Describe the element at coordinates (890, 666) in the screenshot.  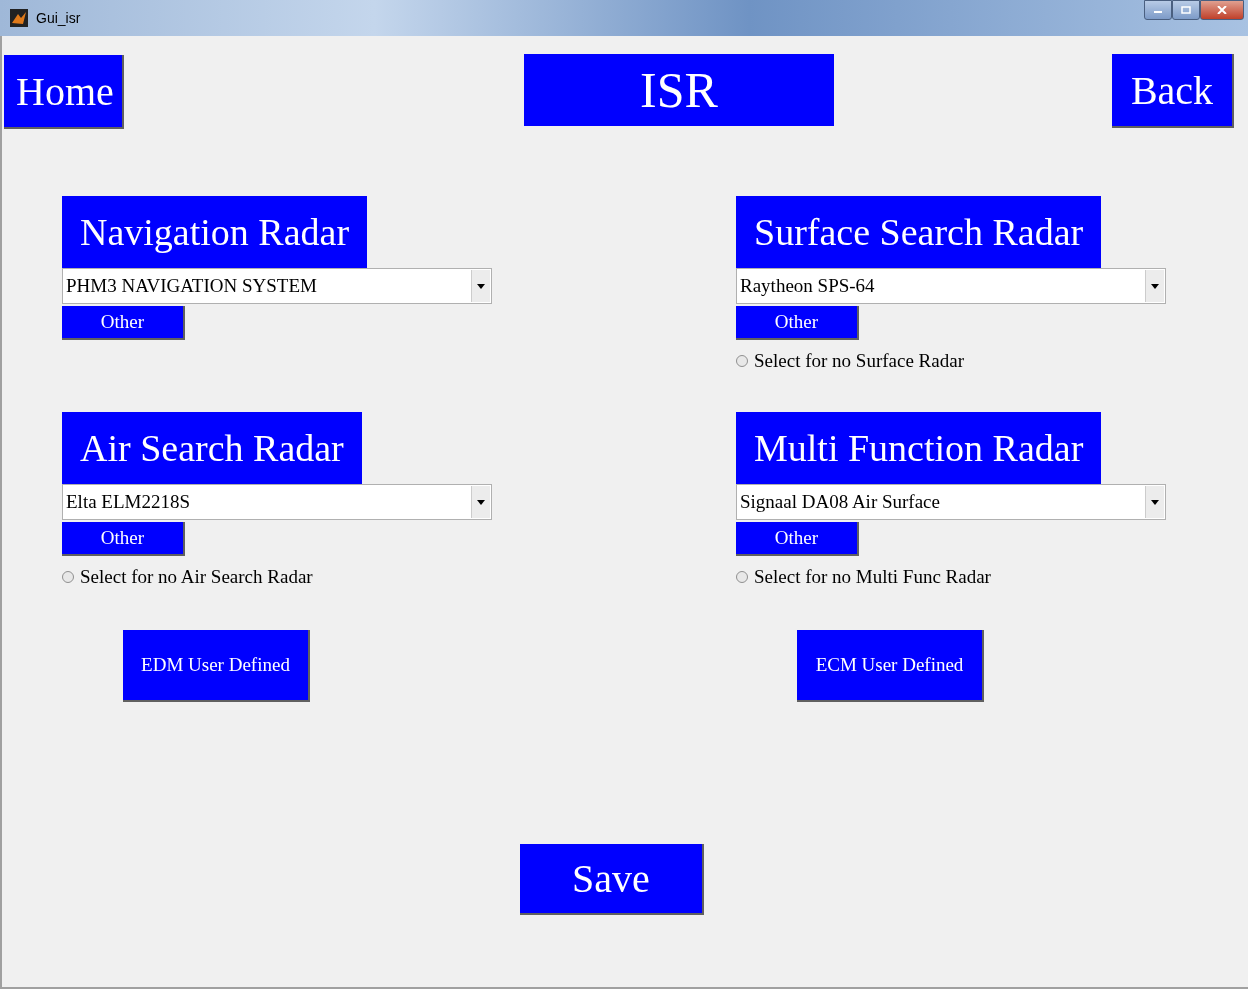
I see `user-defined-button: ECM User Defined` at that location.